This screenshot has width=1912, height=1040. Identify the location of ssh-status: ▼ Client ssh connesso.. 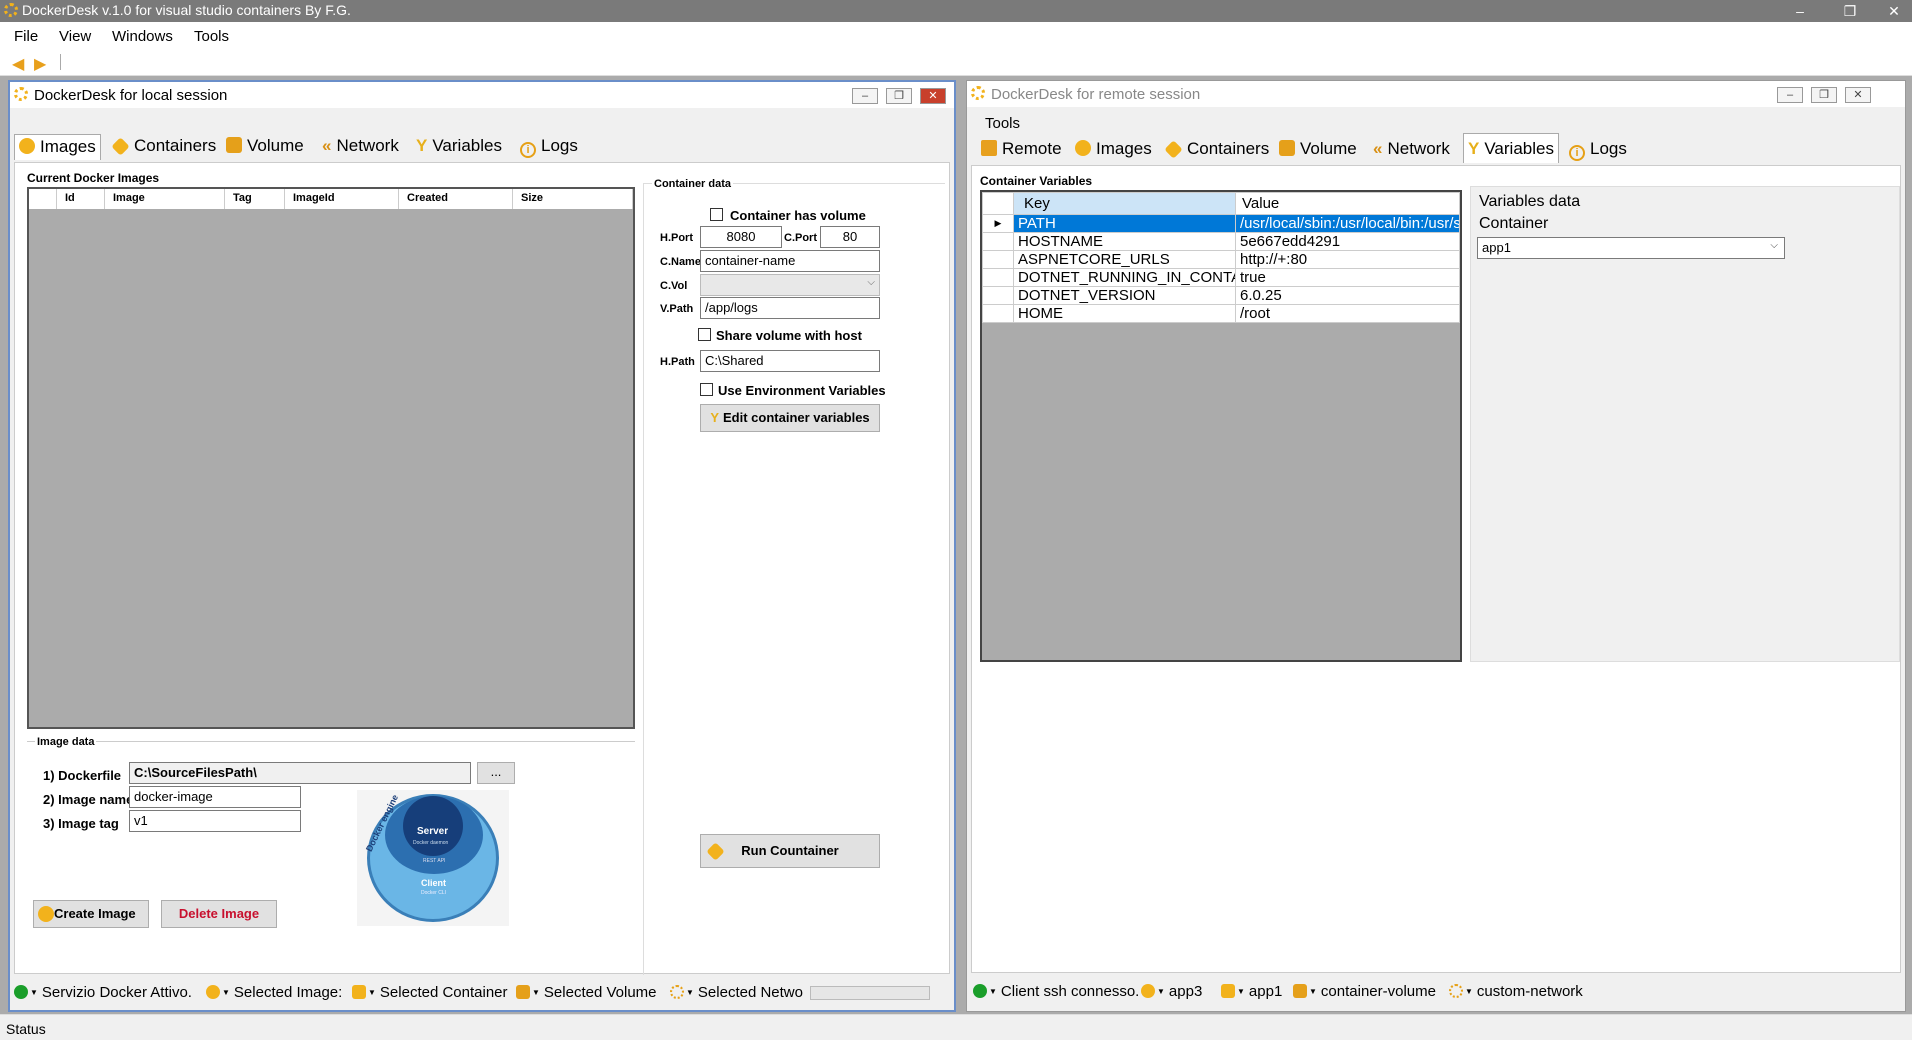
(1056, 991).